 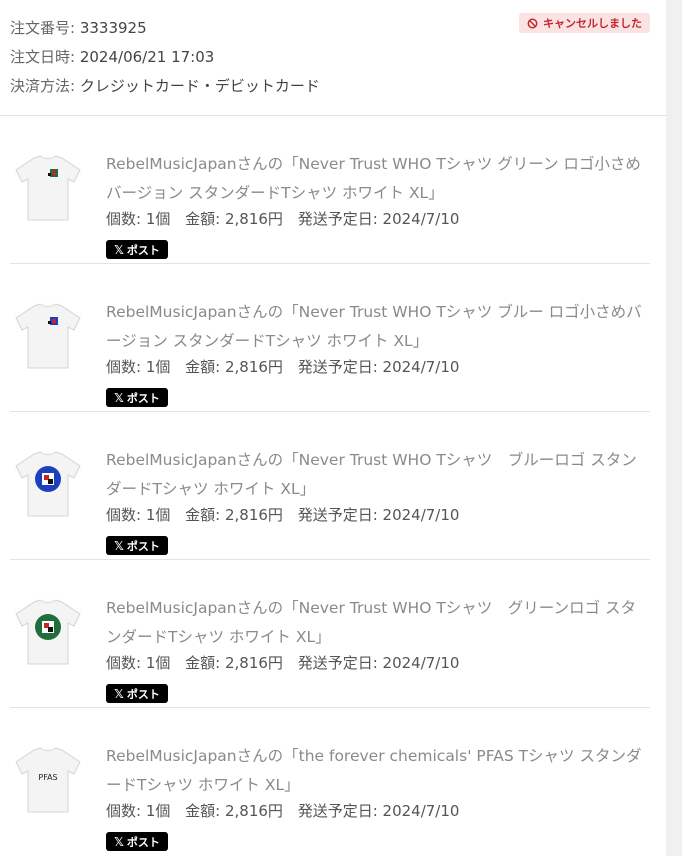 I want to click on payment-method-line: 決済方法: クレジットカード・デビットカード, so click(x=165, y=85).